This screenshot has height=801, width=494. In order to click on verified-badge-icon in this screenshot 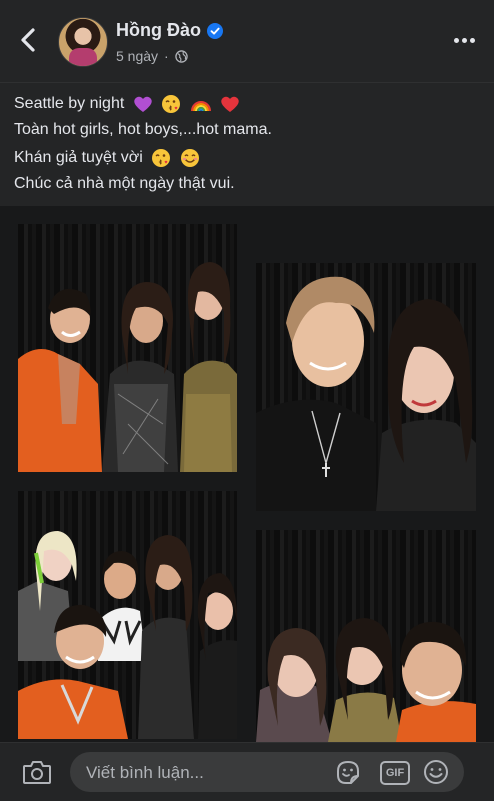, I will do `click(215, 30)`.